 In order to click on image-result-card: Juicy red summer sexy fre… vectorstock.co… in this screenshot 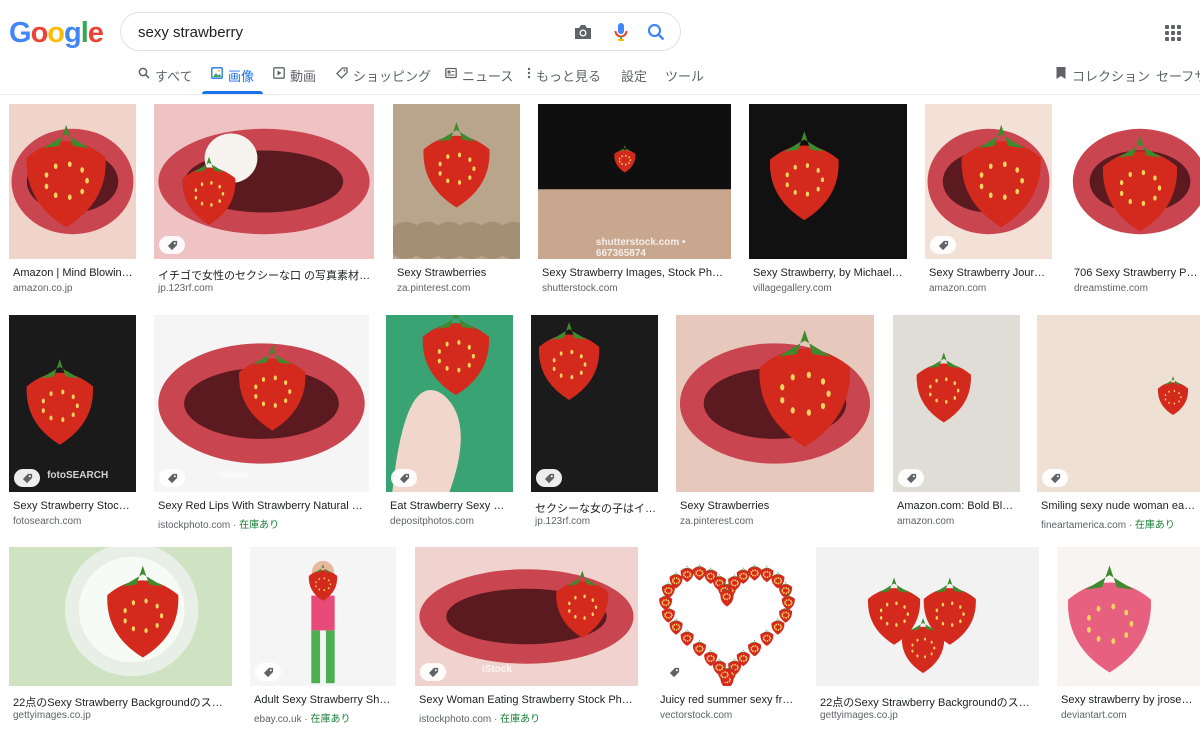, I will do `click(727, 638)`.